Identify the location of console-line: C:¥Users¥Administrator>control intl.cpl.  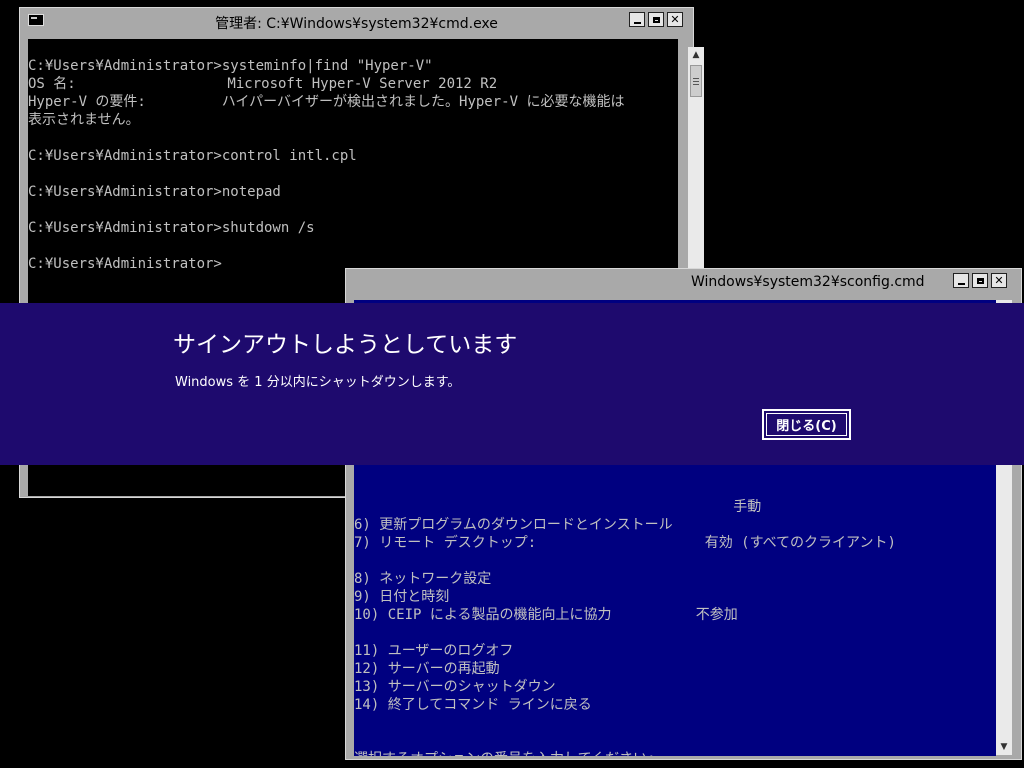
(192, 156).